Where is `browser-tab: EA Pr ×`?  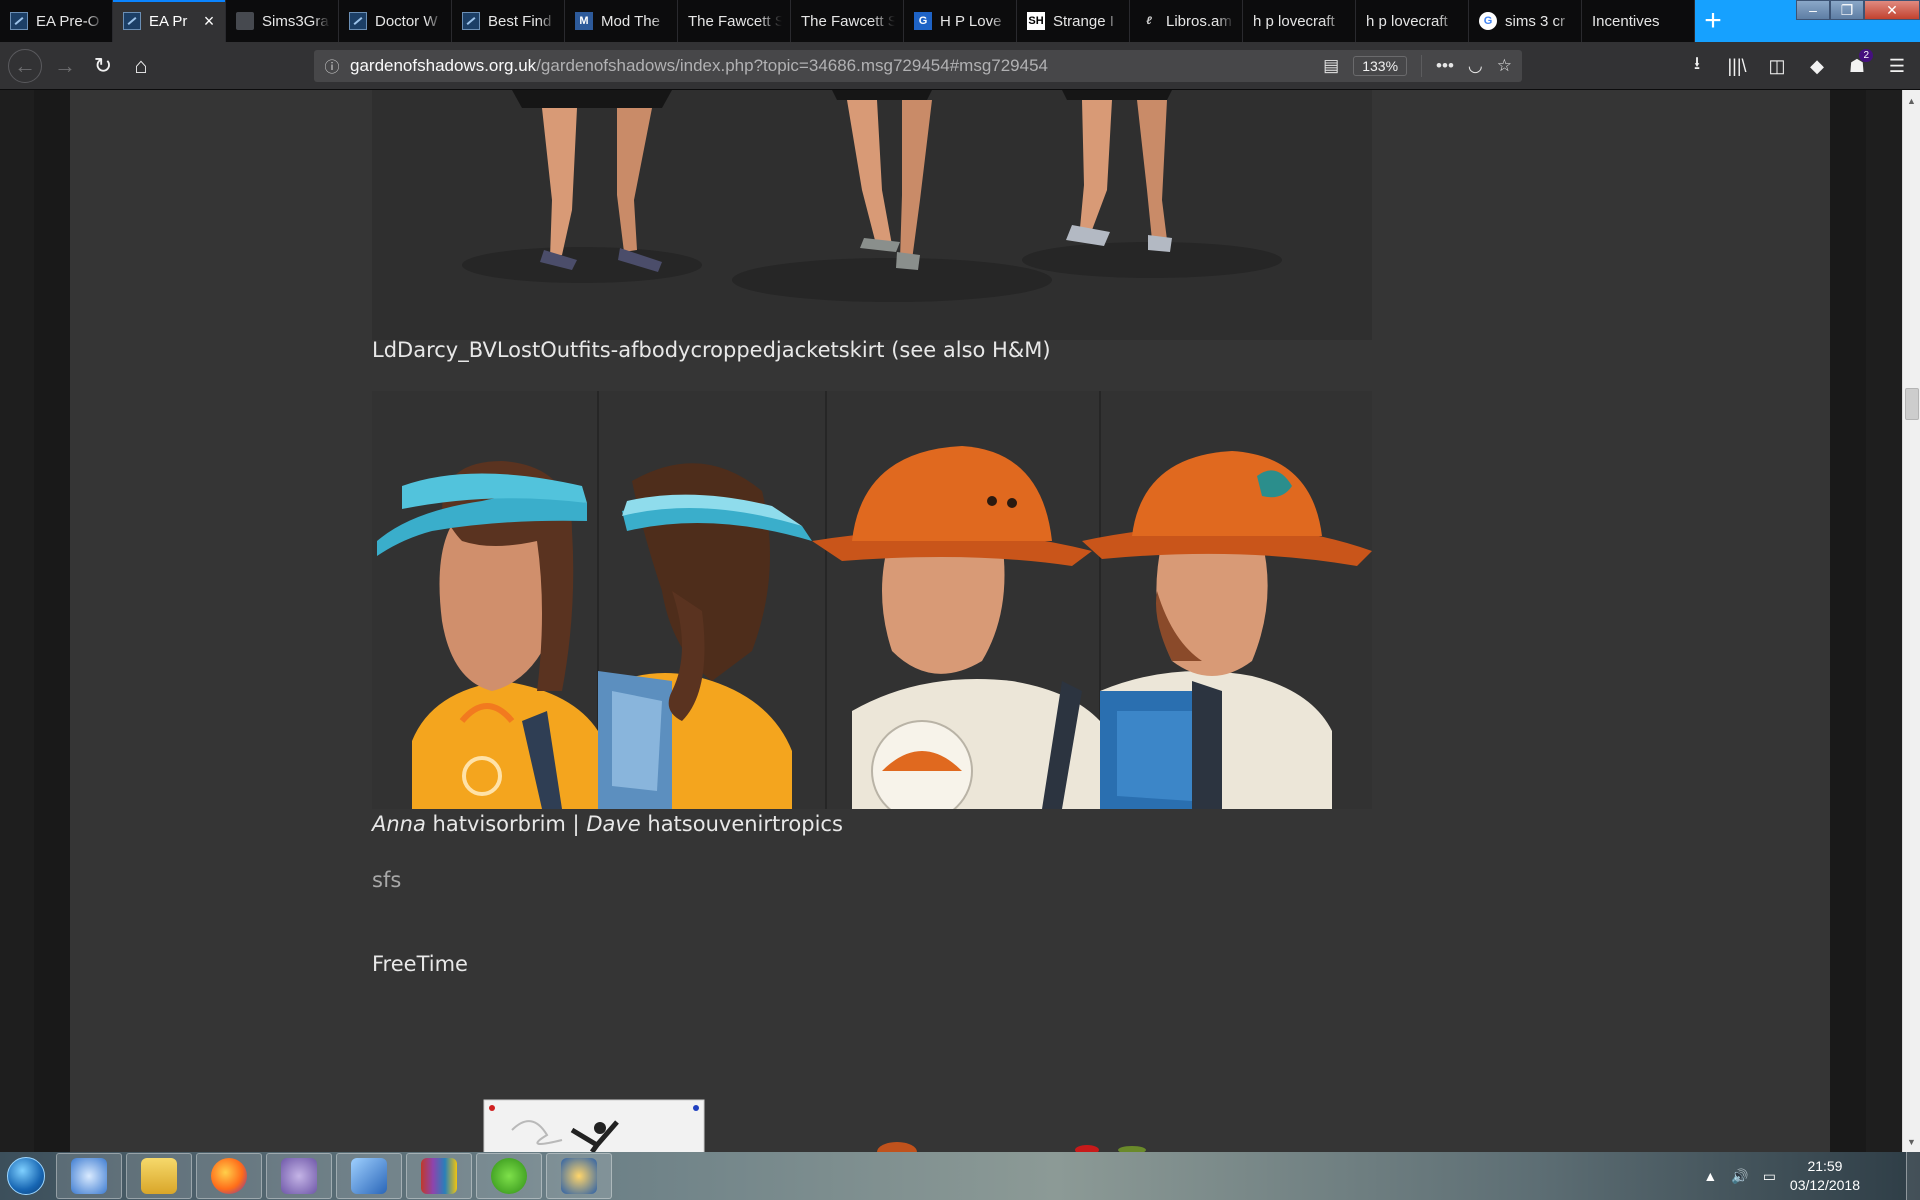
browser-tab: EA Pr × is located at coordinates (169, 21).